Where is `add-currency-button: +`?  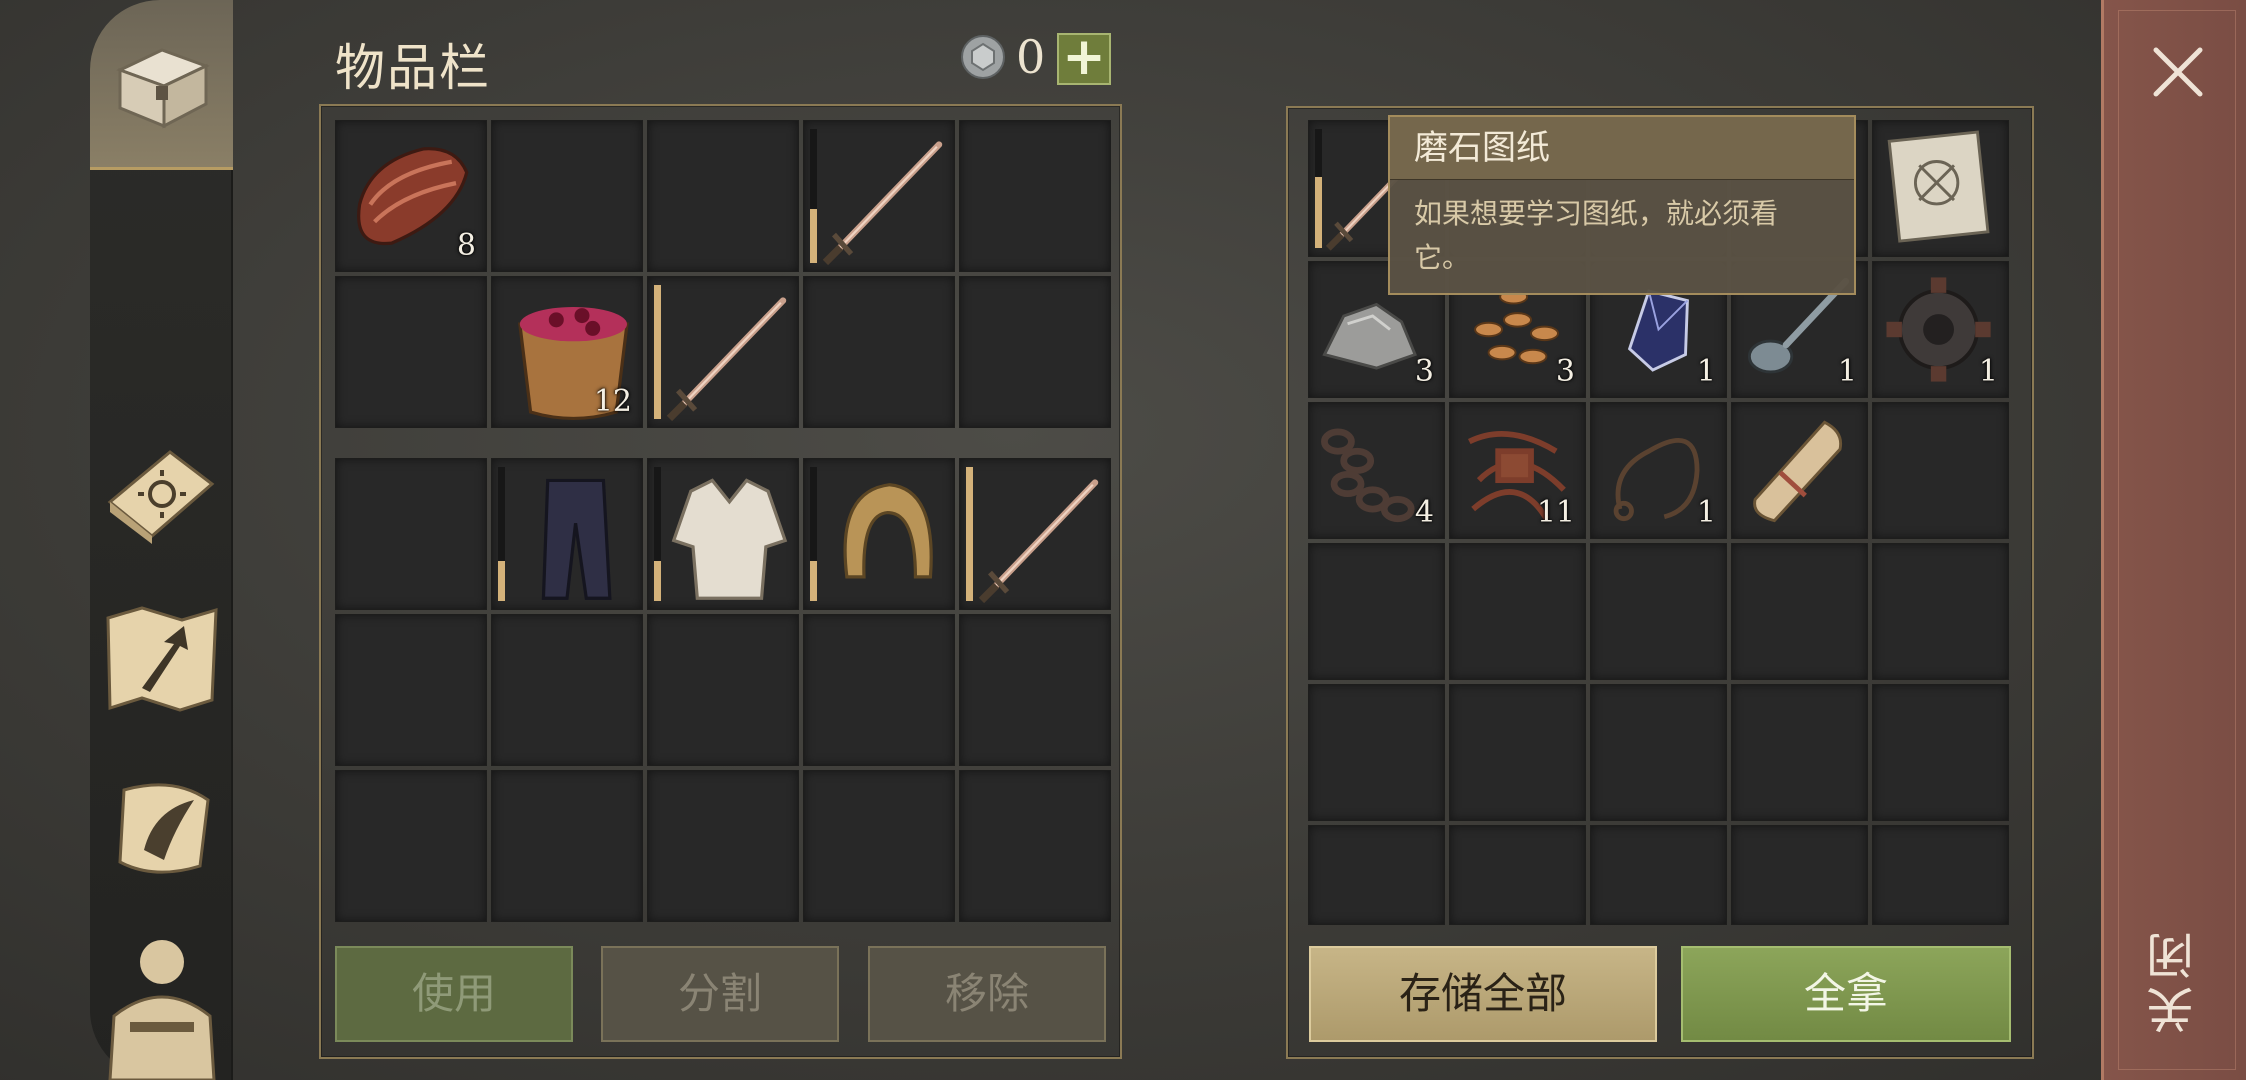 add-currency-button: + is located at coordinates (1084, 58).